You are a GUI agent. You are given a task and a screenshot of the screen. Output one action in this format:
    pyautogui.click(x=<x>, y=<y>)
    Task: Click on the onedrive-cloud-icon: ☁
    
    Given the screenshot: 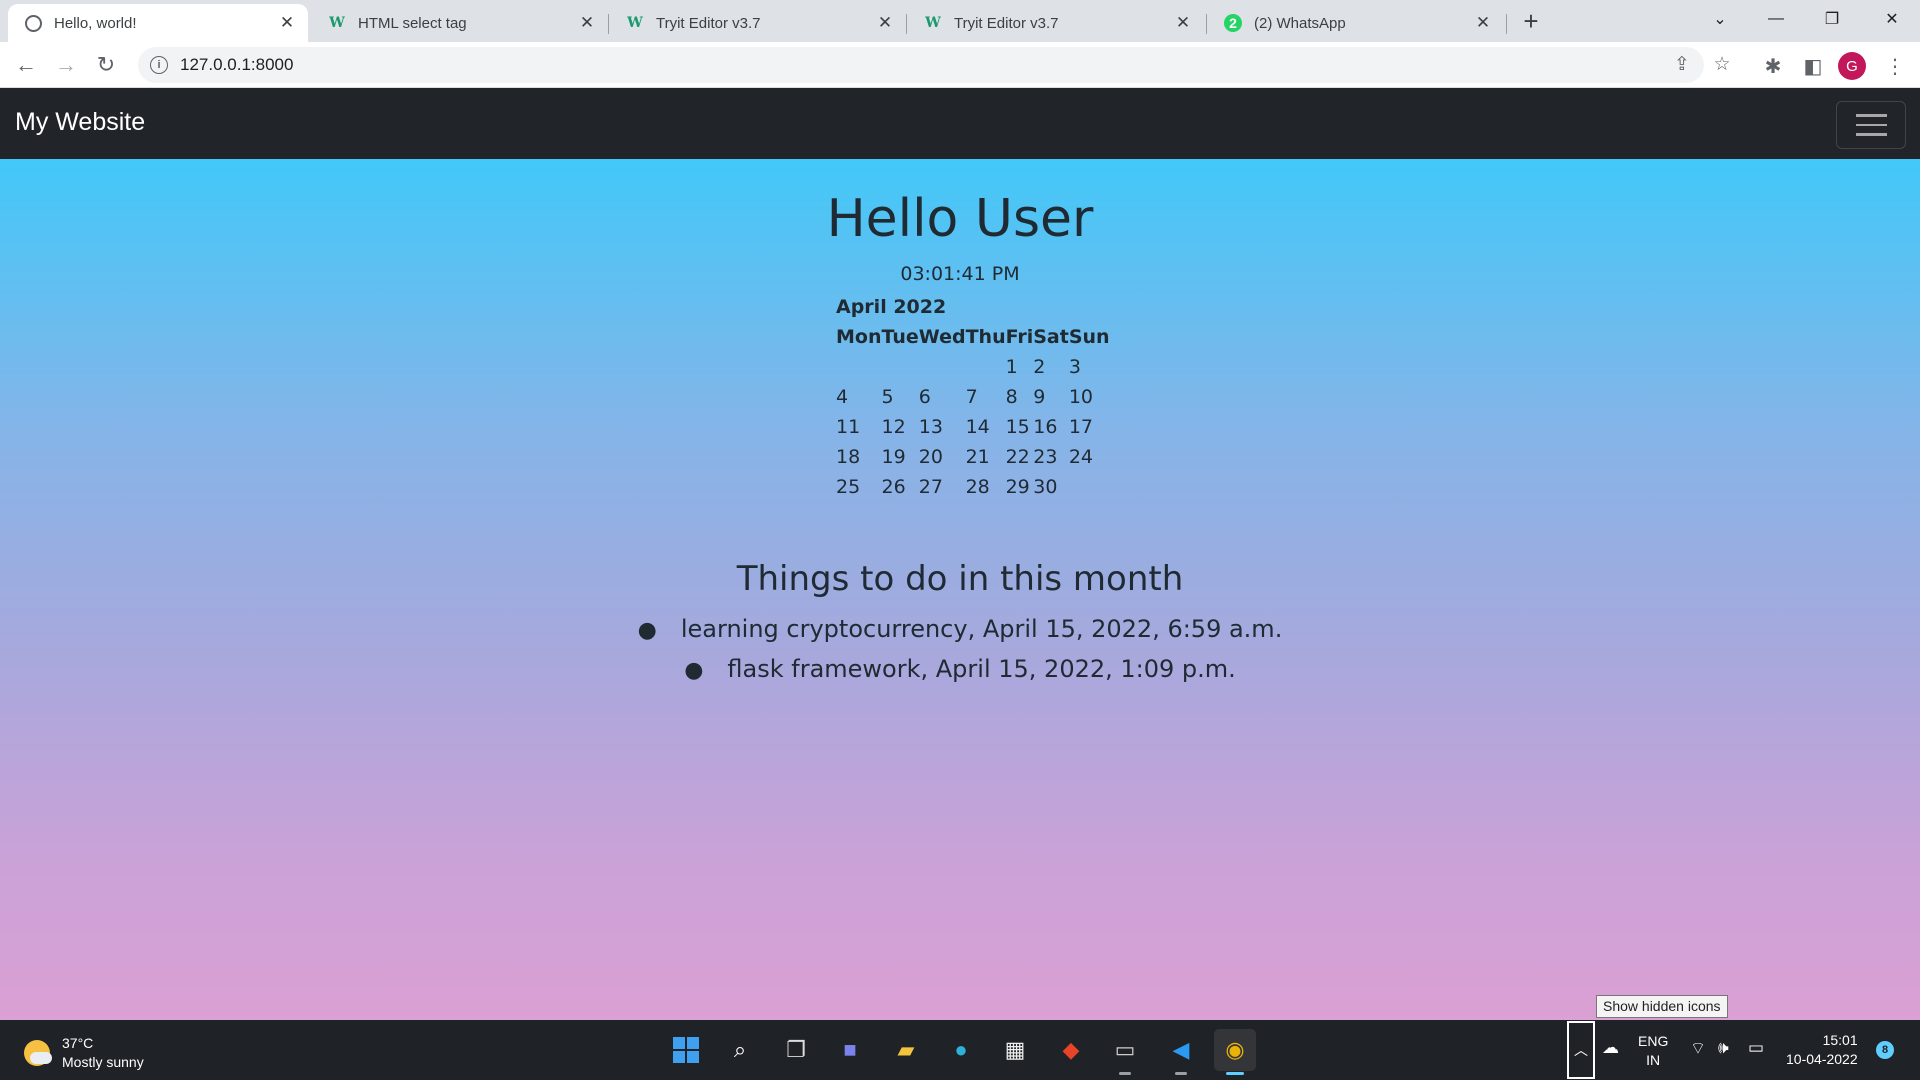 What is the action you would take?
    pyautogui.click(x=1610, y=1048)
    